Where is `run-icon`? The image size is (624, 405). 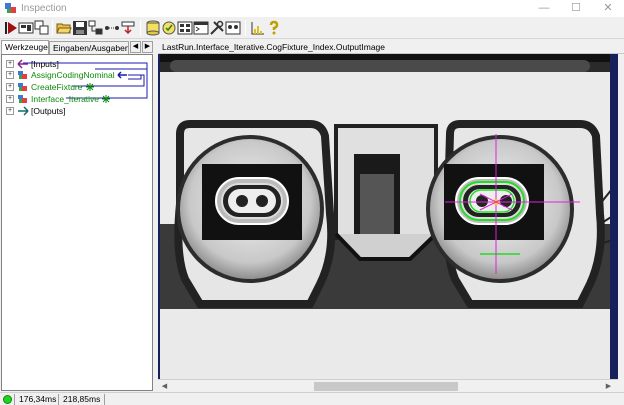
run-icon is located at coordinates (11, 28).